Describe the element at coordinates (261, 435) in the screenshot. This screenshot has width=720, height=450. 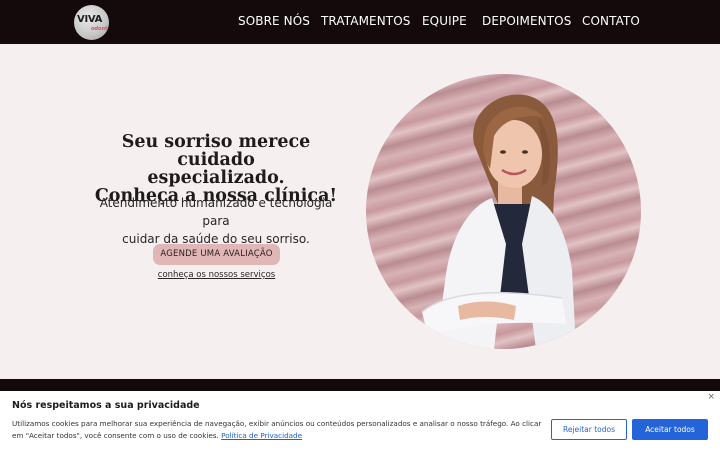
I see `privacy-policy-link: Política de Privacidade` at that location.